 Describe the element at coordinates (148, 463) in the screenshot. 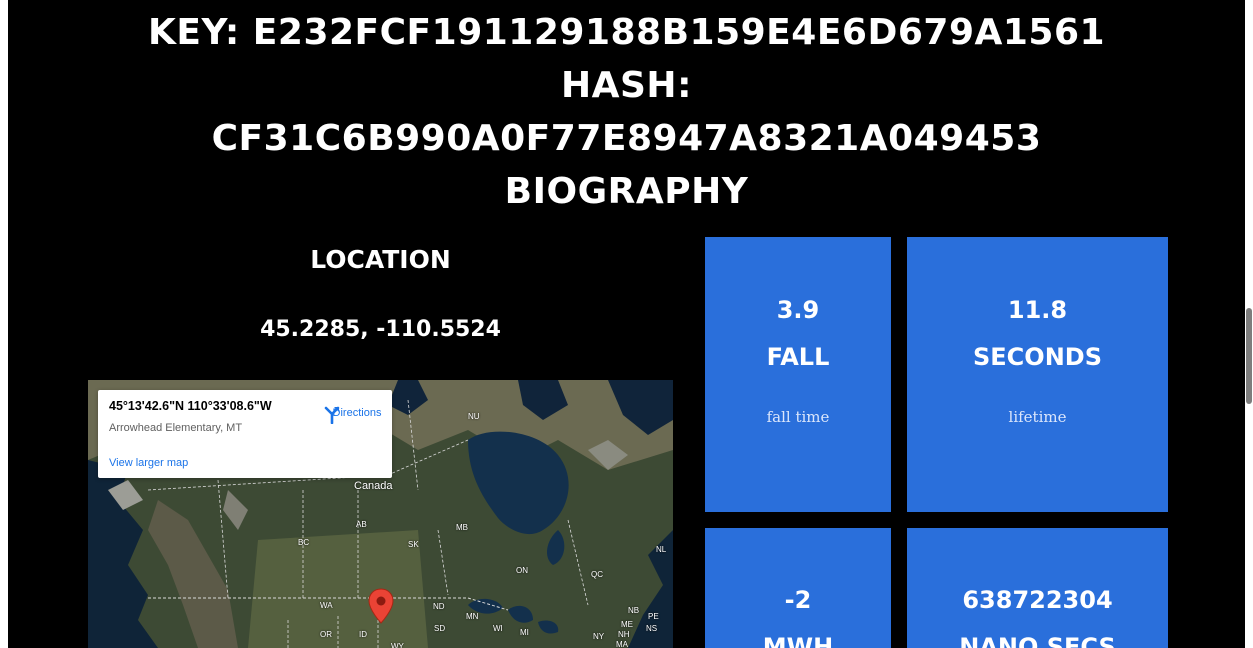

I see `view-larger-map-link: View larger map` at that location.